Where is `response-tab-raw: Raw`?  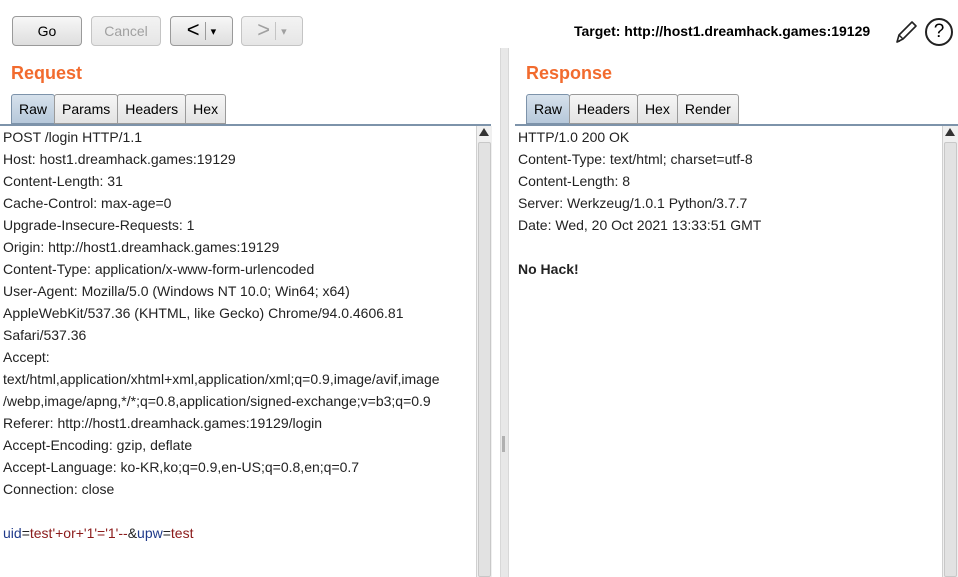
response-tab-raw: Raw is located at coordinates (548, 109).